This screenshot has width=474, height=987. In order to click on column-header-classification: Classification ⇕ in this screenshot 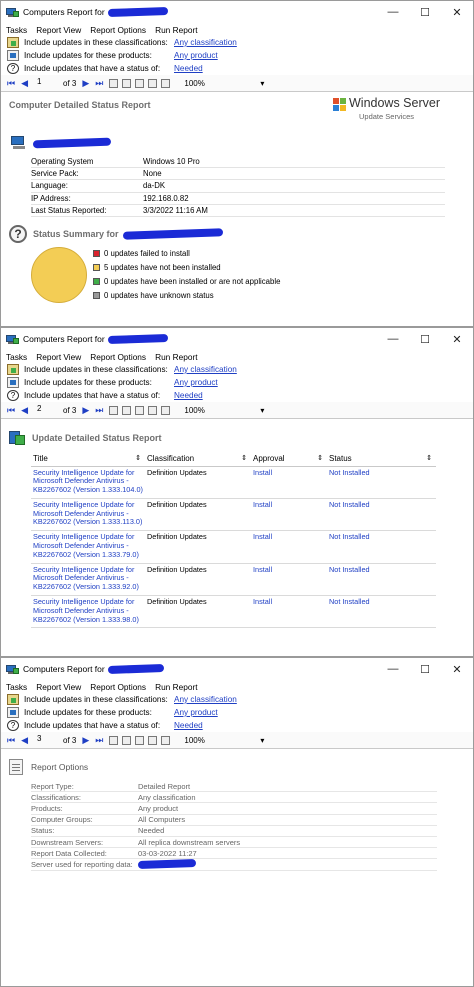, I will do `click(198, 459)`.